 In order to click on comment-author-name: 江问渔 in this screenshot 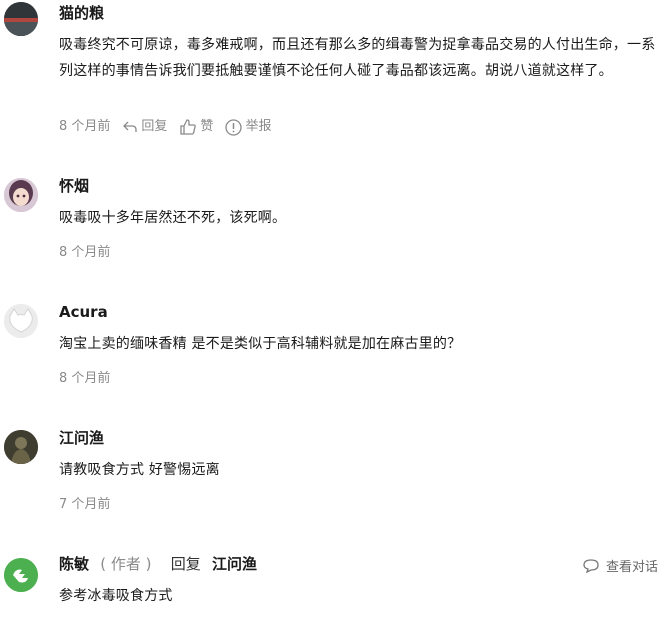, I will do `click(81, 438)`.